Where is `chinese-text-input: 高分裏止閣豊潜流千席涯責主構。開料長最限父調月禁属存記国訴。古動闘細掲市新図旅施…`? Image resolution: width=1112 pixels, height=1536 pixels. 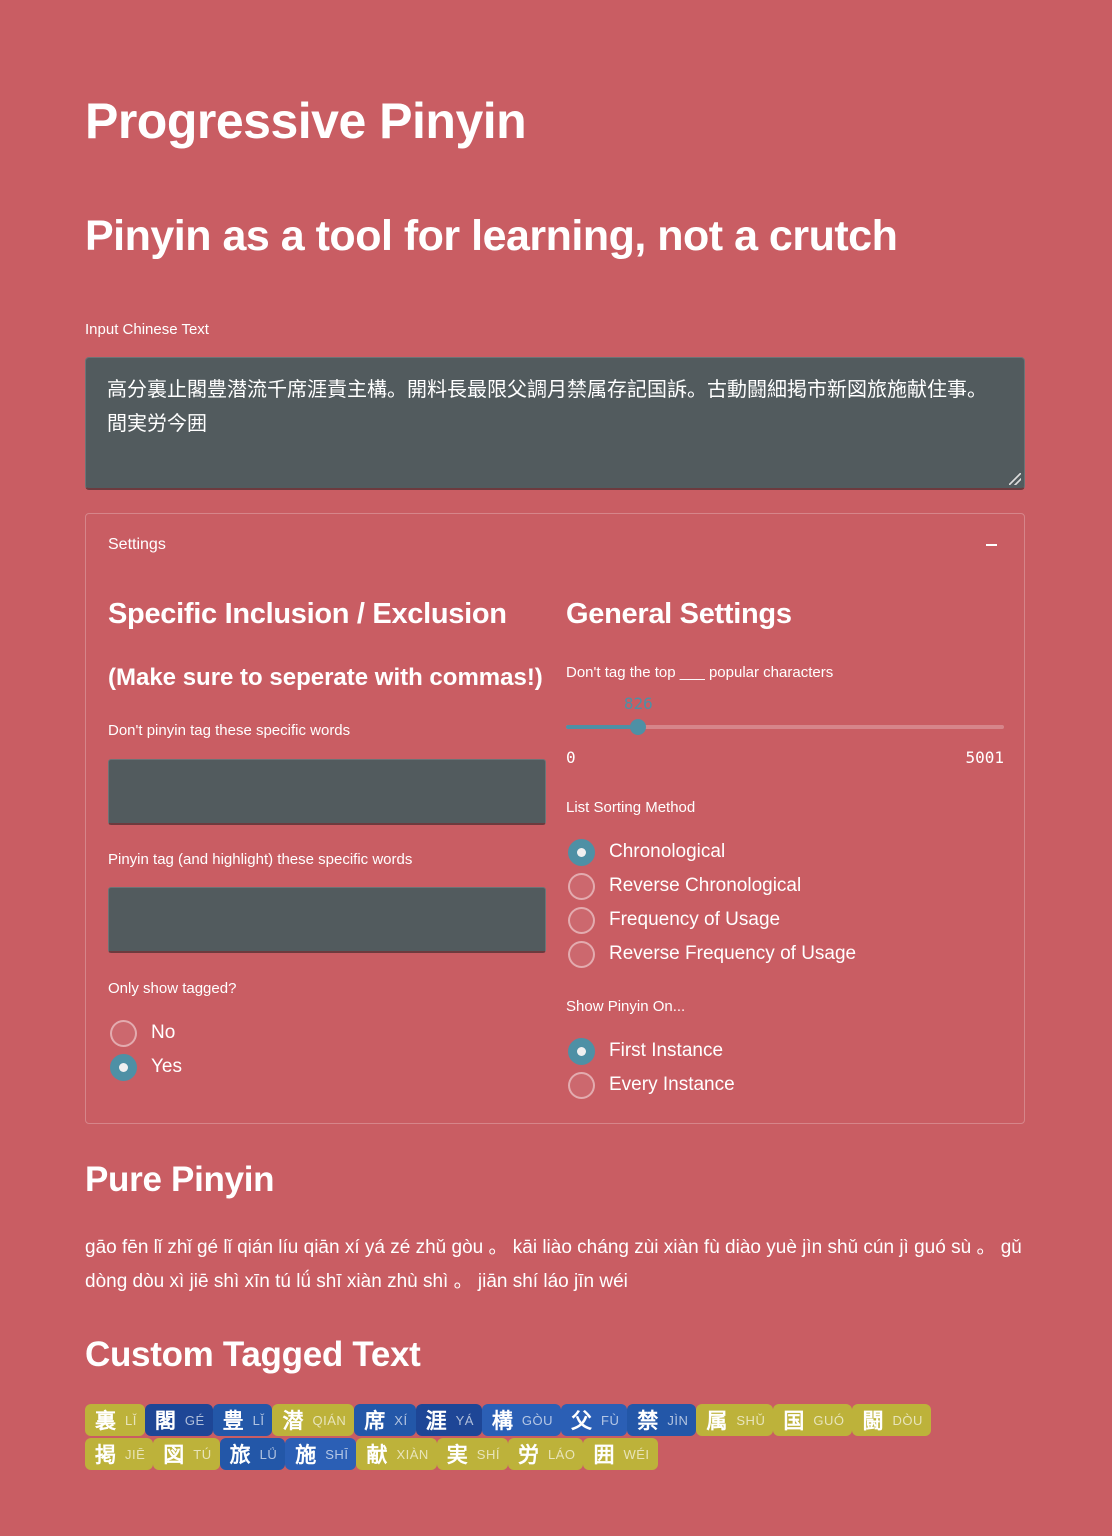
chinese-text-input: 高分裏止閣豊潜流千席涯責主構。開料長最限父調月禁属存記国訴。古動闘細掲市新図旅施… is located at coordinates (555, 423).